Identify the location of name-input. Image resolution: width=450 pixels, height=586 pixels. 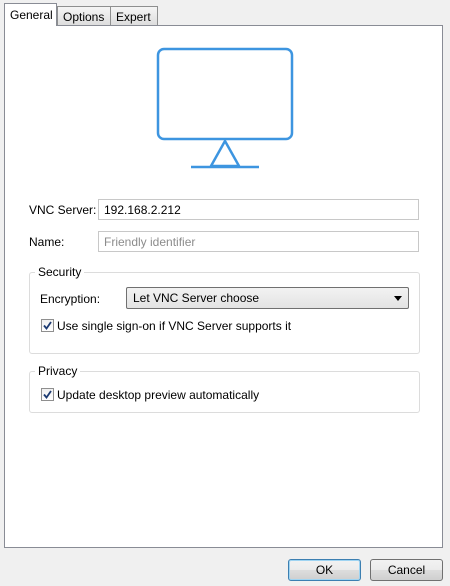
(258, 241).